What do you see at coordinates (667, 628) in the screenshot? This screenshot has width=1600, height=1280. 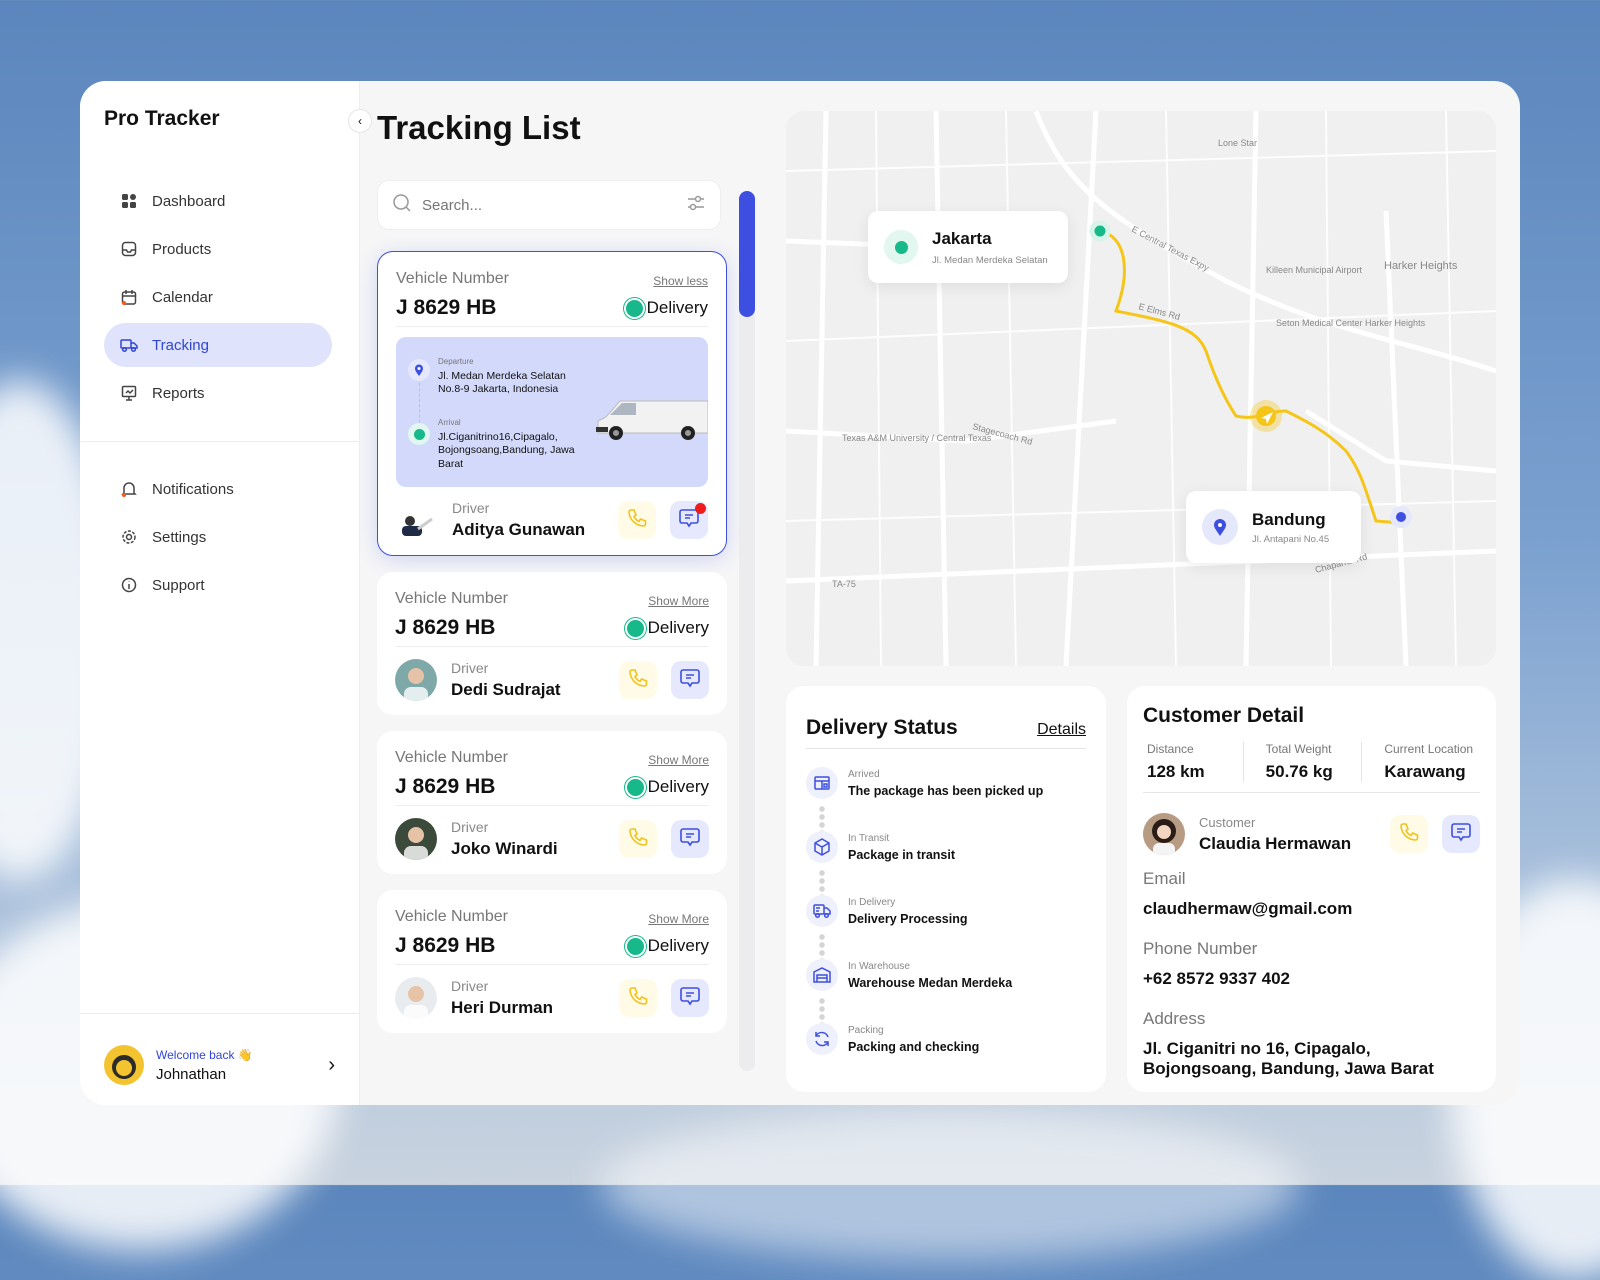 I see `status-badge: Delivery` at bounding box center [667, 628].